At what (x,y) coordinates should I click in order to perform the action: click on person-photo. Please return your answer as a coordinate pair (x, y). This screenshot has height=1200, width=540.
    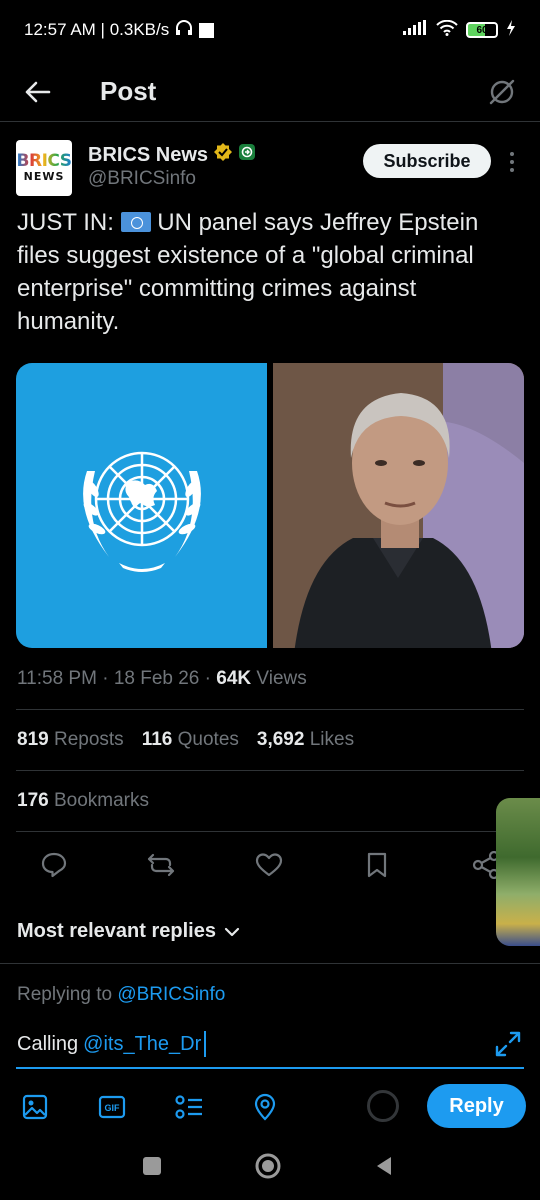
    Looking at the image, I should click on (398, 505).